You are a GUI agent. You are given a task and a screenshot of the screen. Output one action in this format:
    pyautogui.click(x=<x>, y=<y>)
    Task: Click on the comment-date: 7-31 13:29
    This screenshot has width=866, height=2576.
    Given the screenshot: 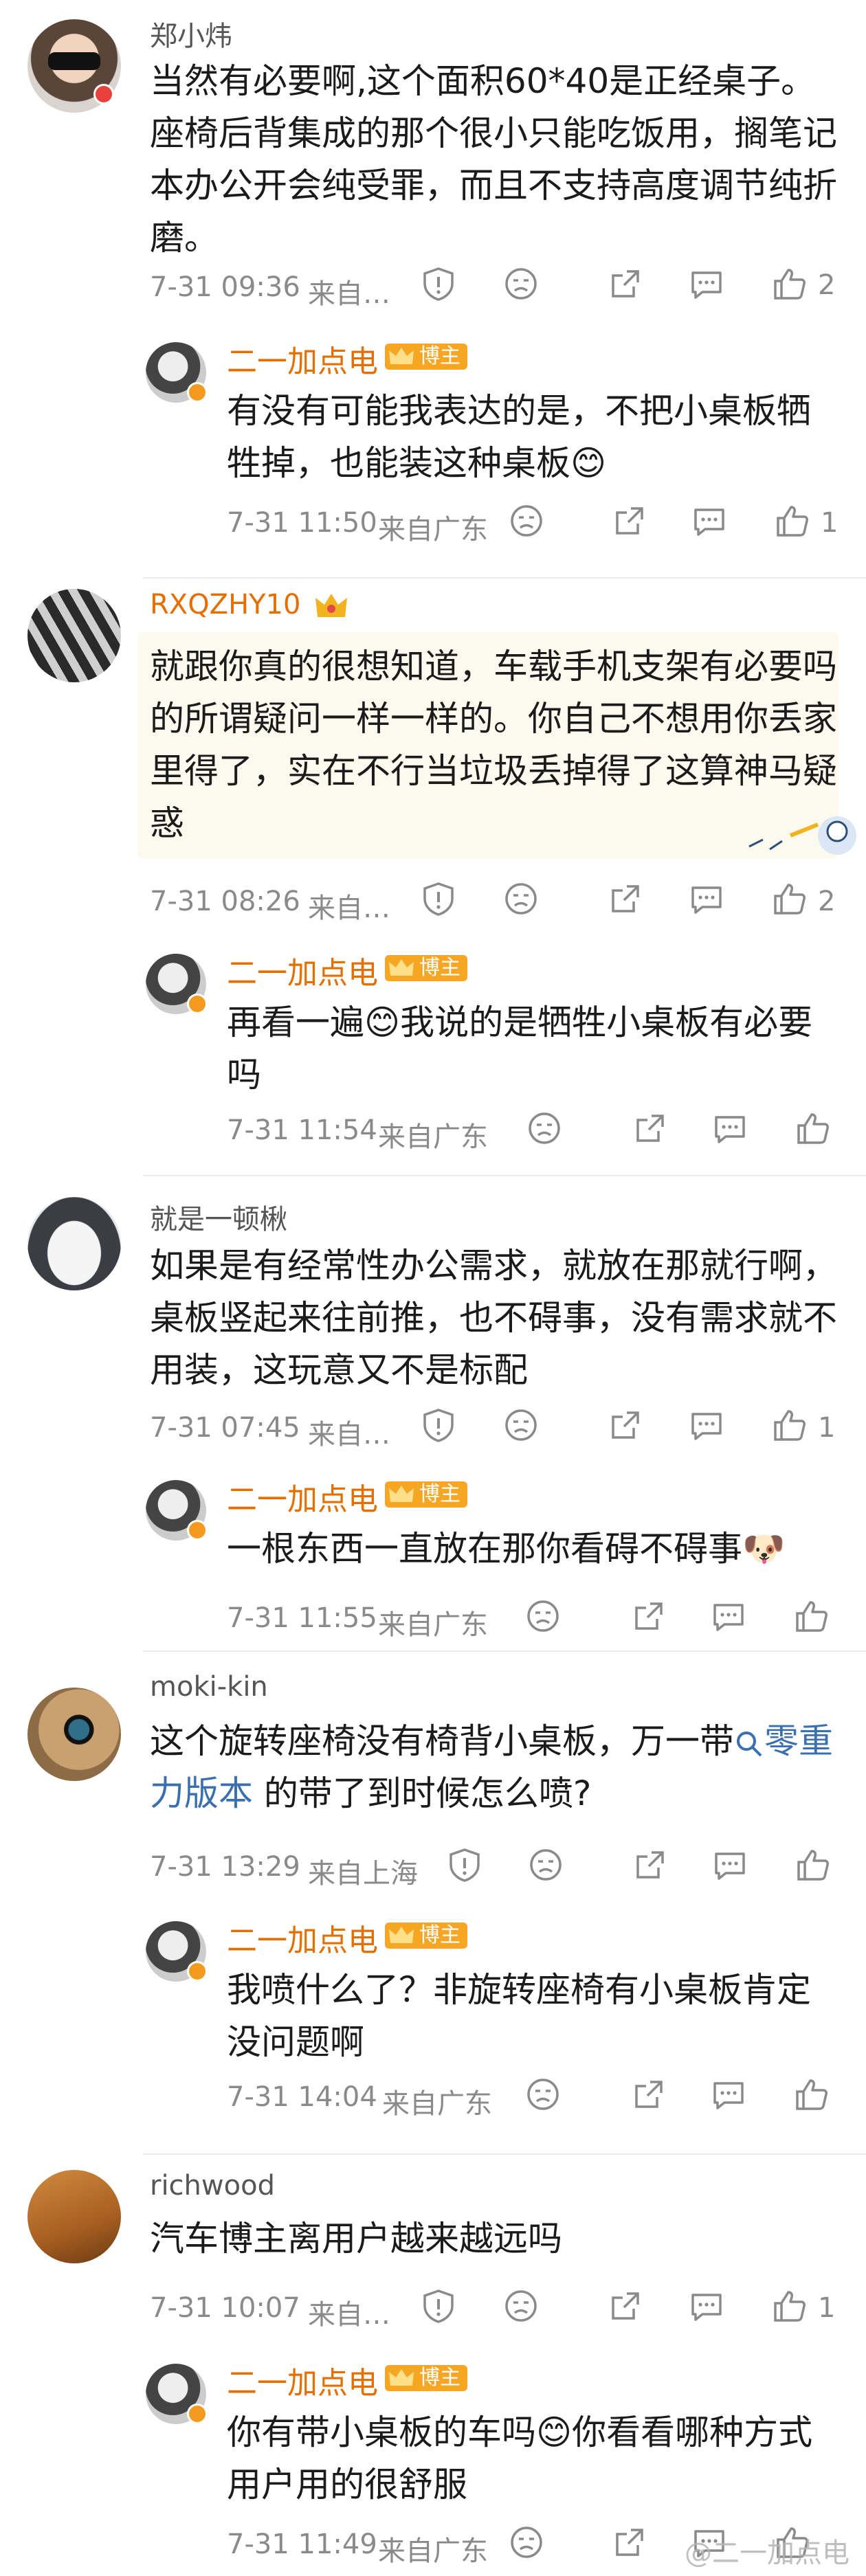 What is the action you would take?
    pyautogui.click(x=225, y=1867)
    